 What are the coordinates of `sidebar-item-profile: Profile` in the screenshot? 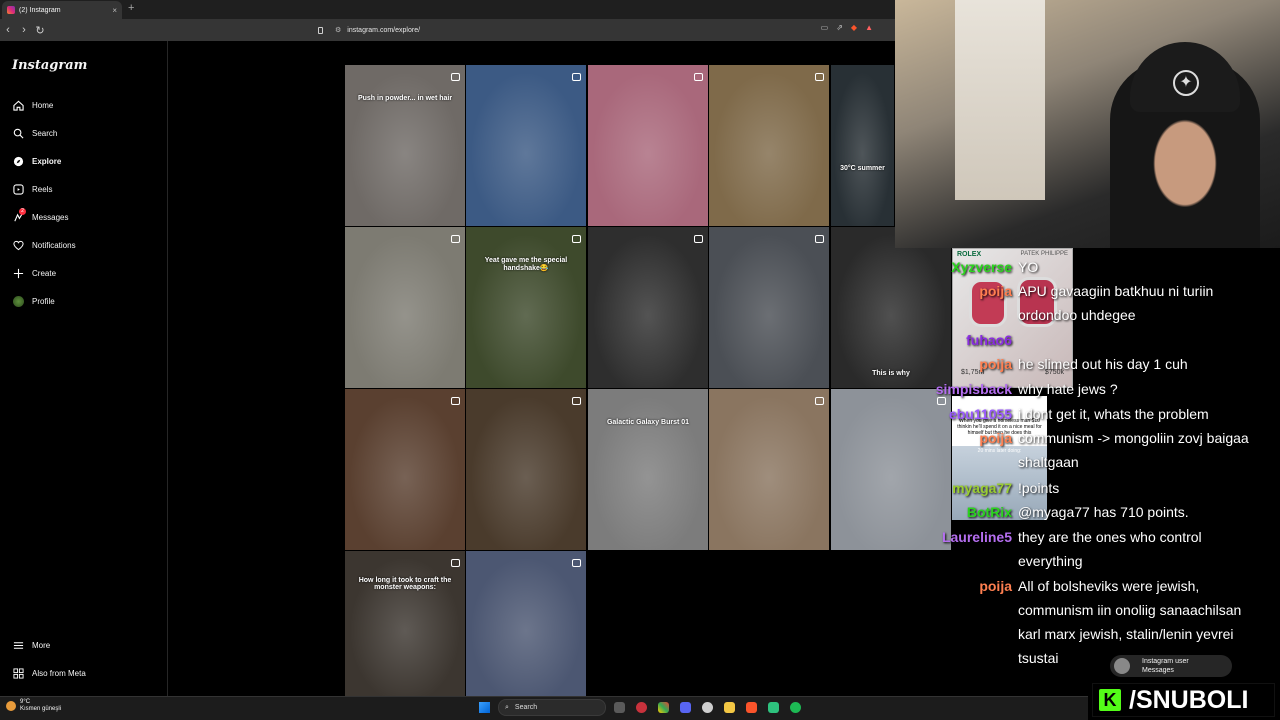 It's located at (33, 301).